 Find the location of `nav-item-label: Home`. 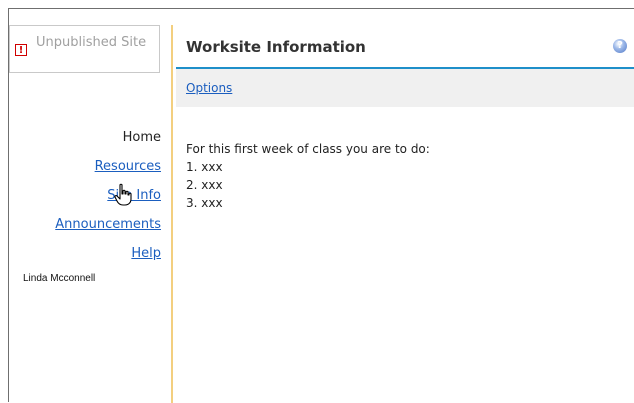

nav-item-label: Home is located at coordinates (141, 137).